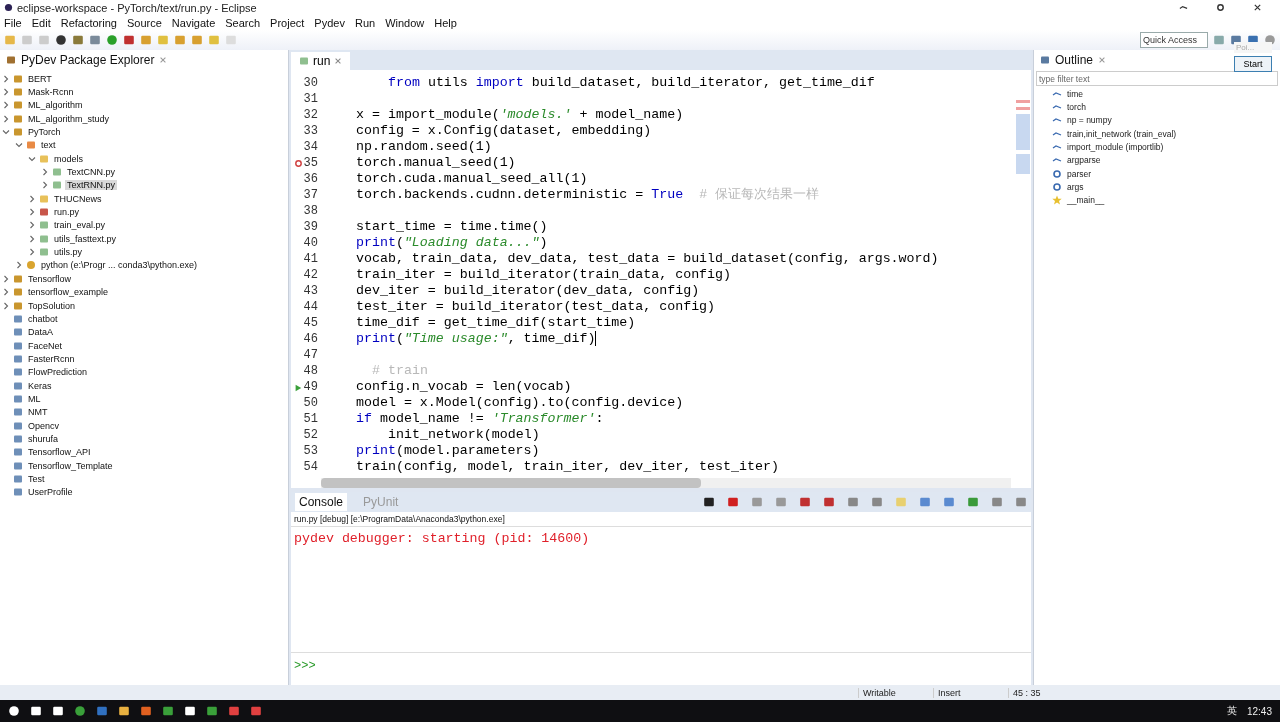  Describe the element at coordinates (50, 278) in the screenshot. I see `tree-item: Tensorflow` at that location.